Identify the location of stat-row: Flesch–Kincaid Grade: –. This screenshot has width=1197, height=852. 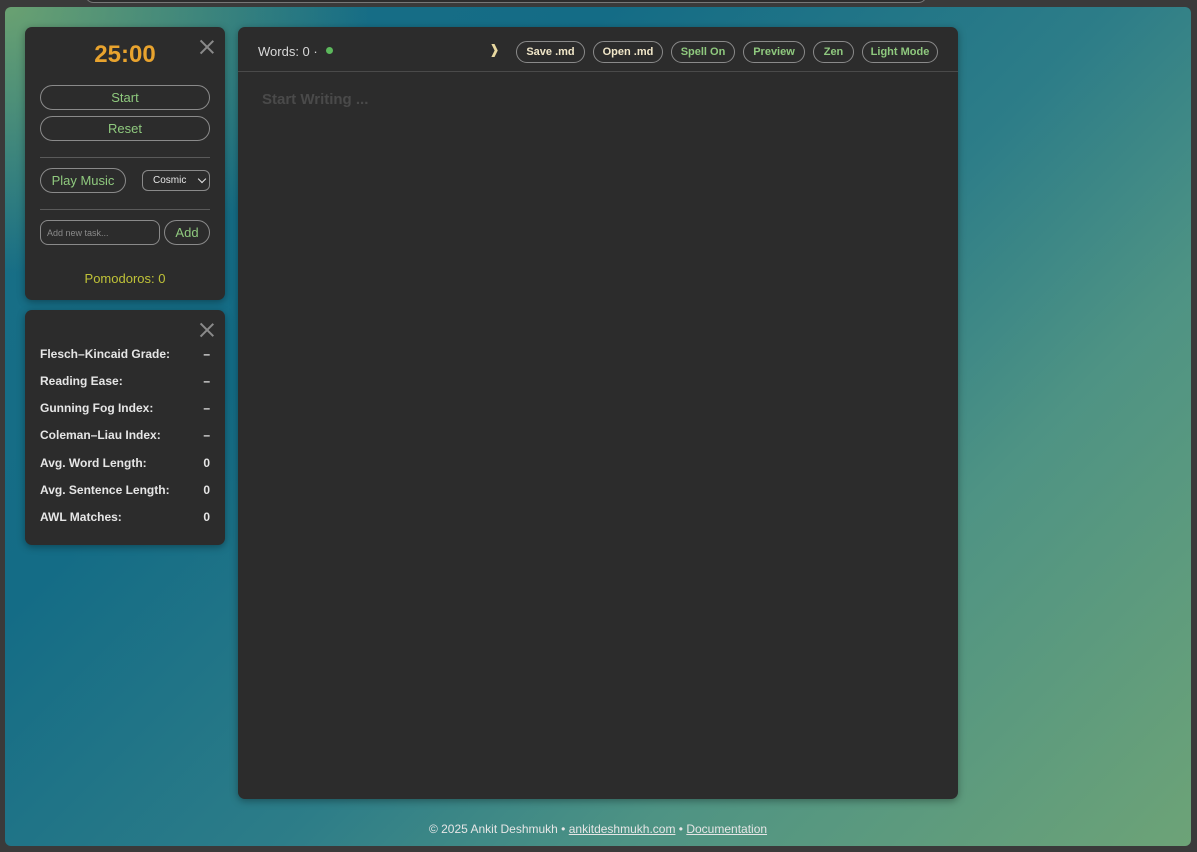
(125, 355).